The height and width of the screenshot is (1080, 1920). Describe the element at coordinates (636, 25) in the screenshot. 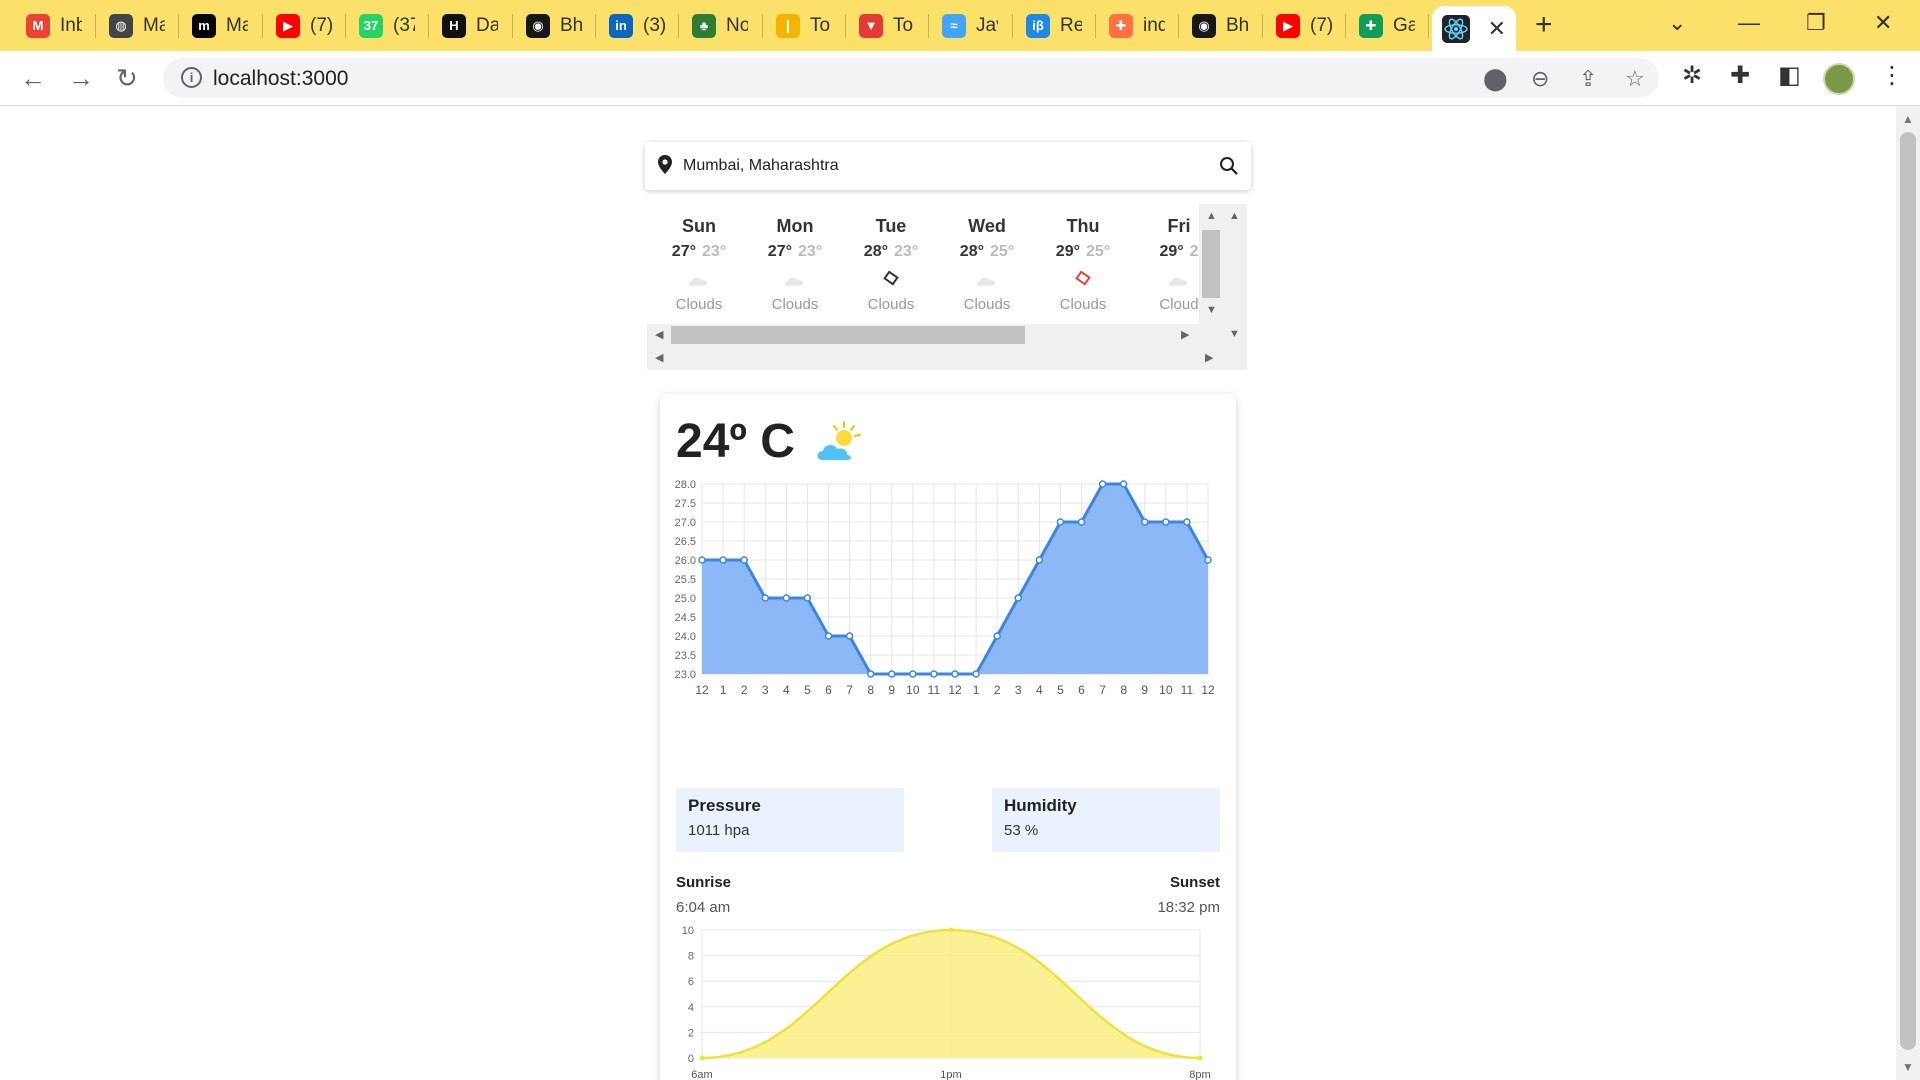

I see `browser-tab: in (3)` at that location.